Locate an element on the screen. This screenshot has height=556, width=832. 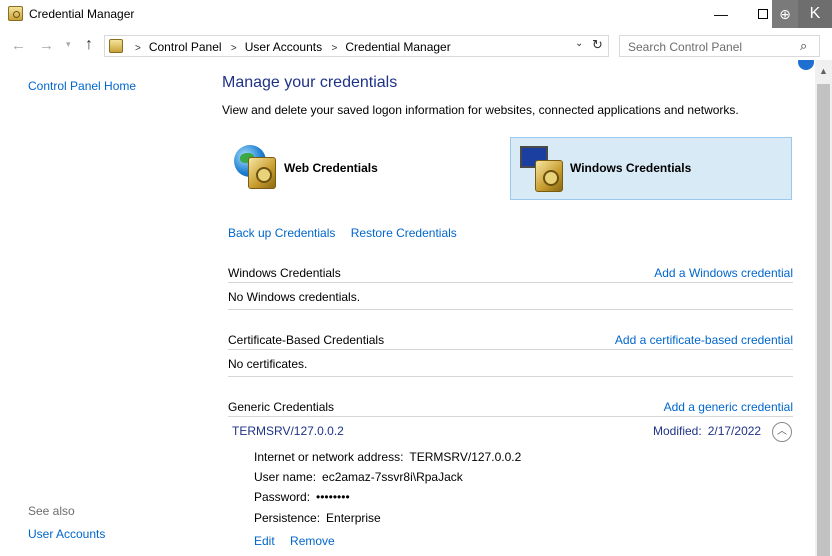
maximize-icon is located at coordinates (763, 14).